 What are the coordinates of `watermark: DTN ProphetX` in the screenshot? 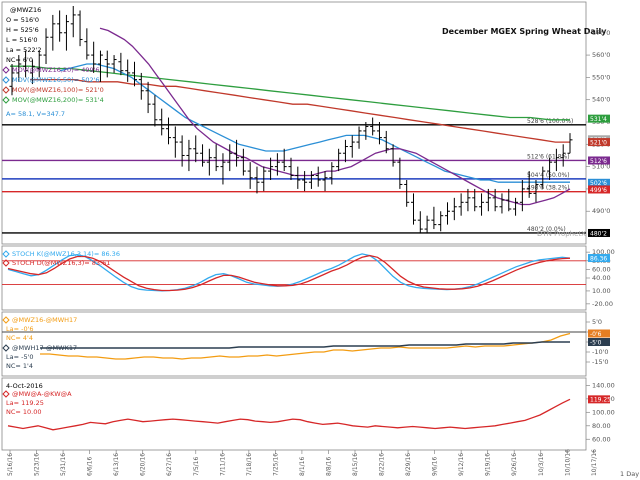 It's located at (561, 234).